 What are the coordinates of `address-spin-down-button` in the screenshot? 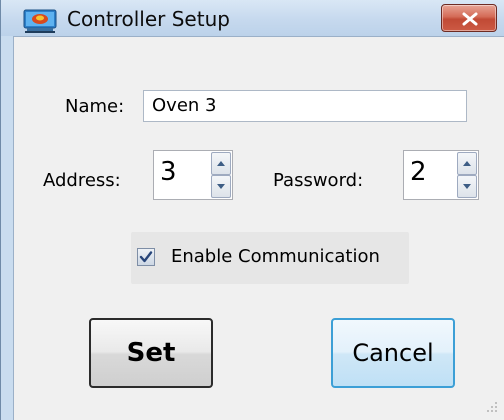 It's located at (221, 186).